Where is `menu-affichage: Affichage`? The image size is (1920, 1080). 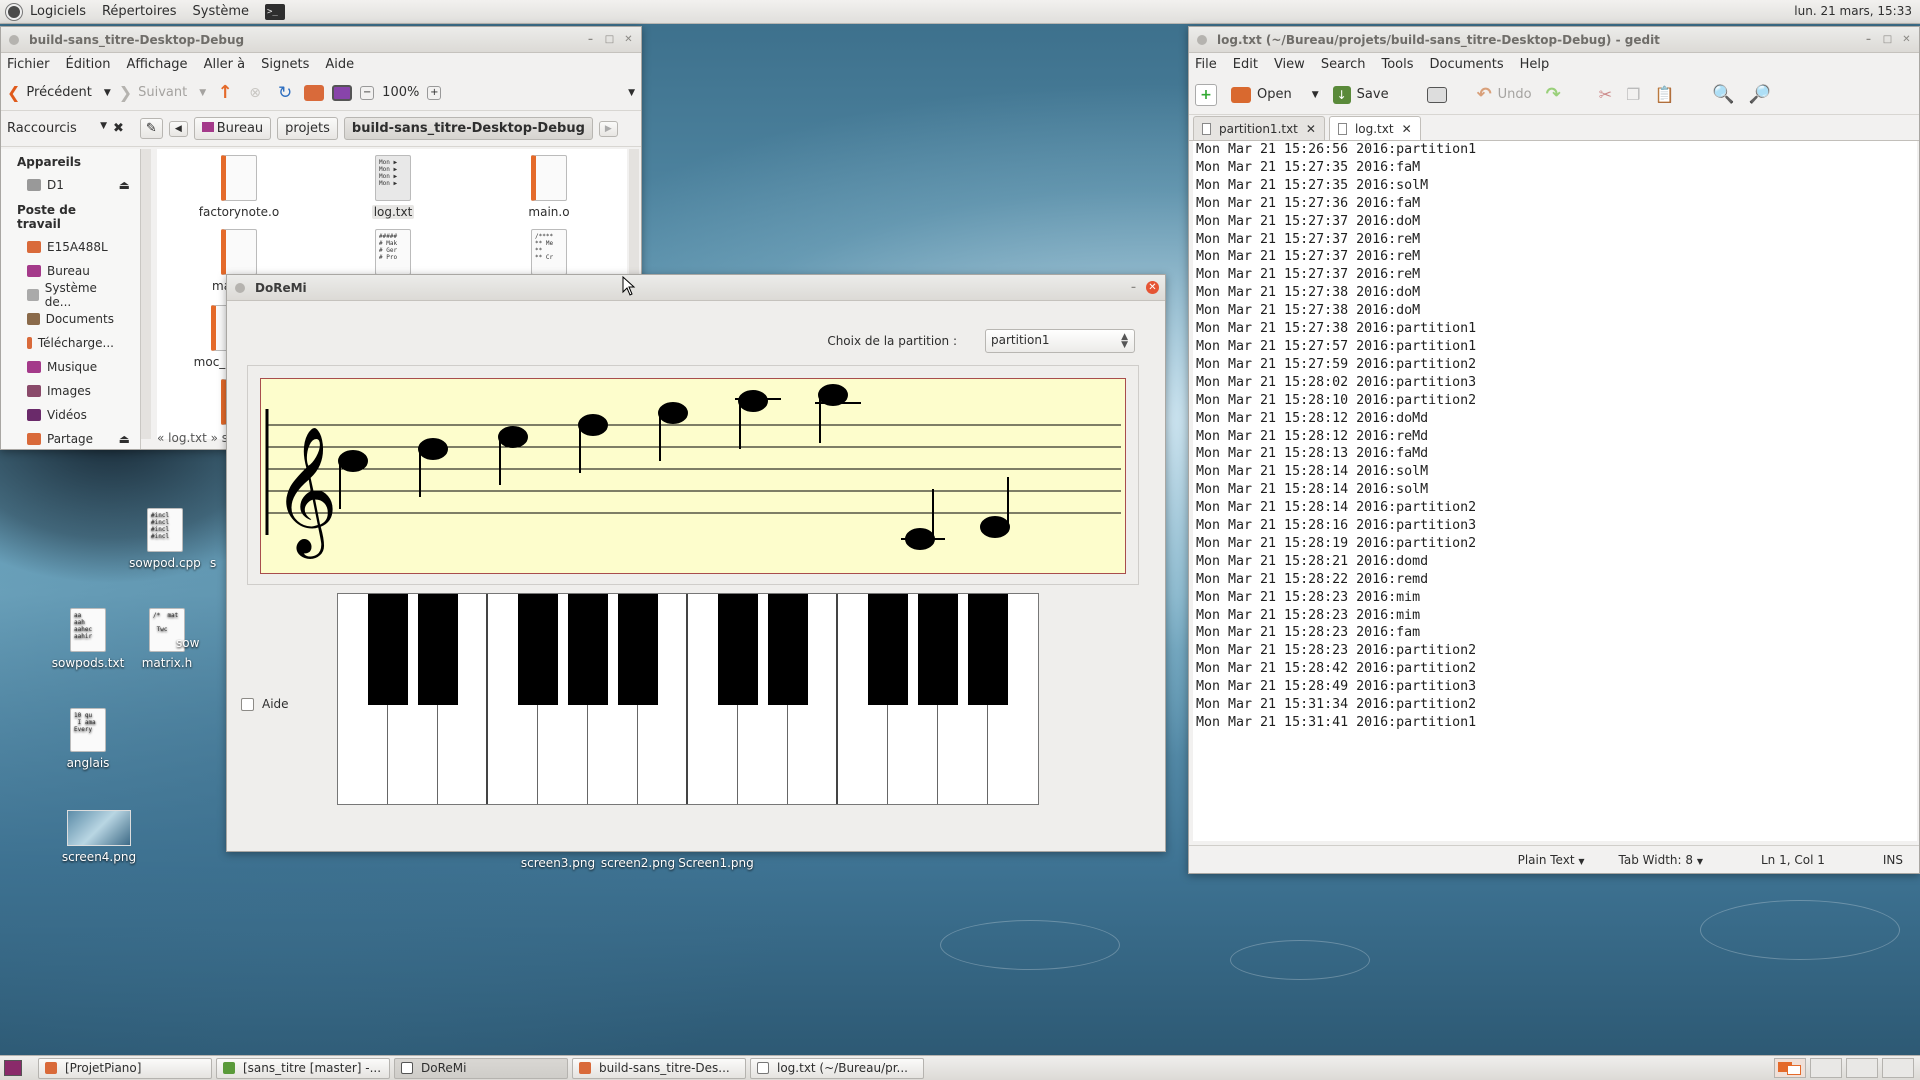
menu-affichage: Affichage is located at coordinates (156, 64).